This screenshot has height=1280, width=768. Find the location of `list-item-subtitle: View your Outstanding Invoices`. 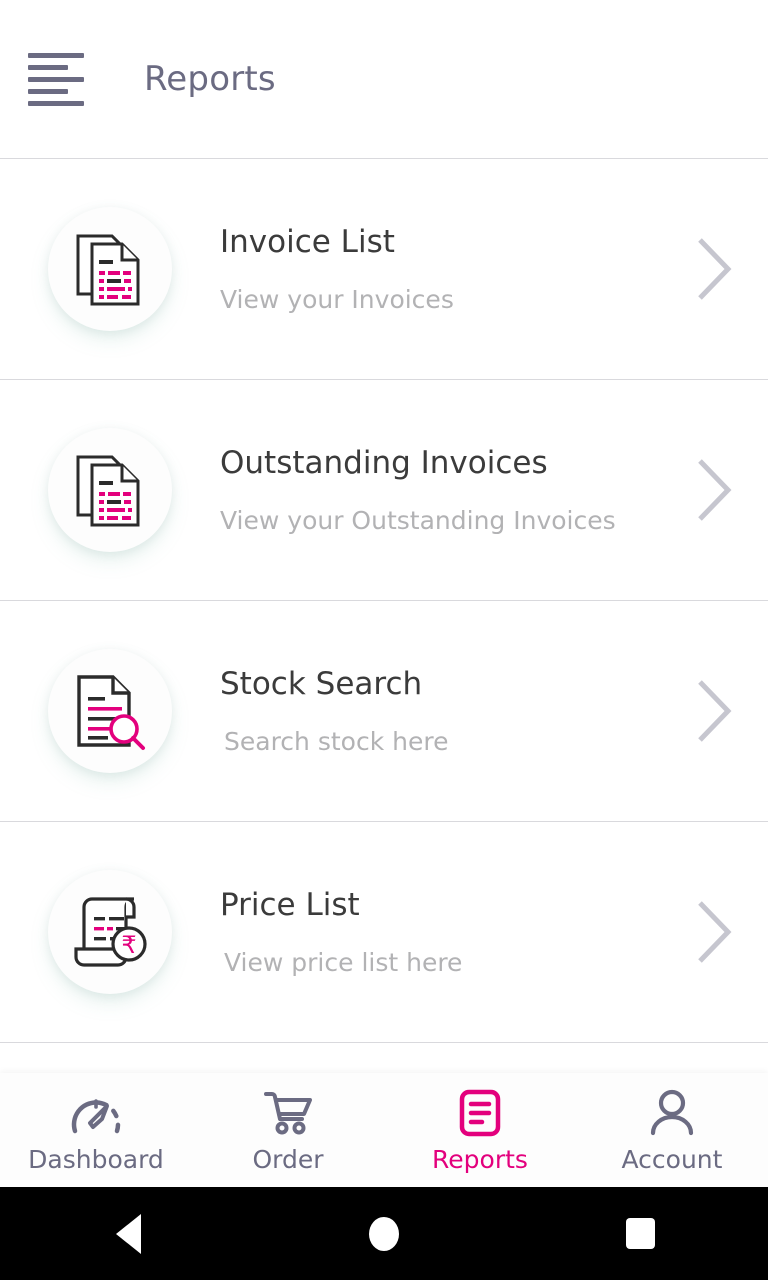

list-item-subtitle: View your Outstanding Invoices is located at coordinates (418, 520).